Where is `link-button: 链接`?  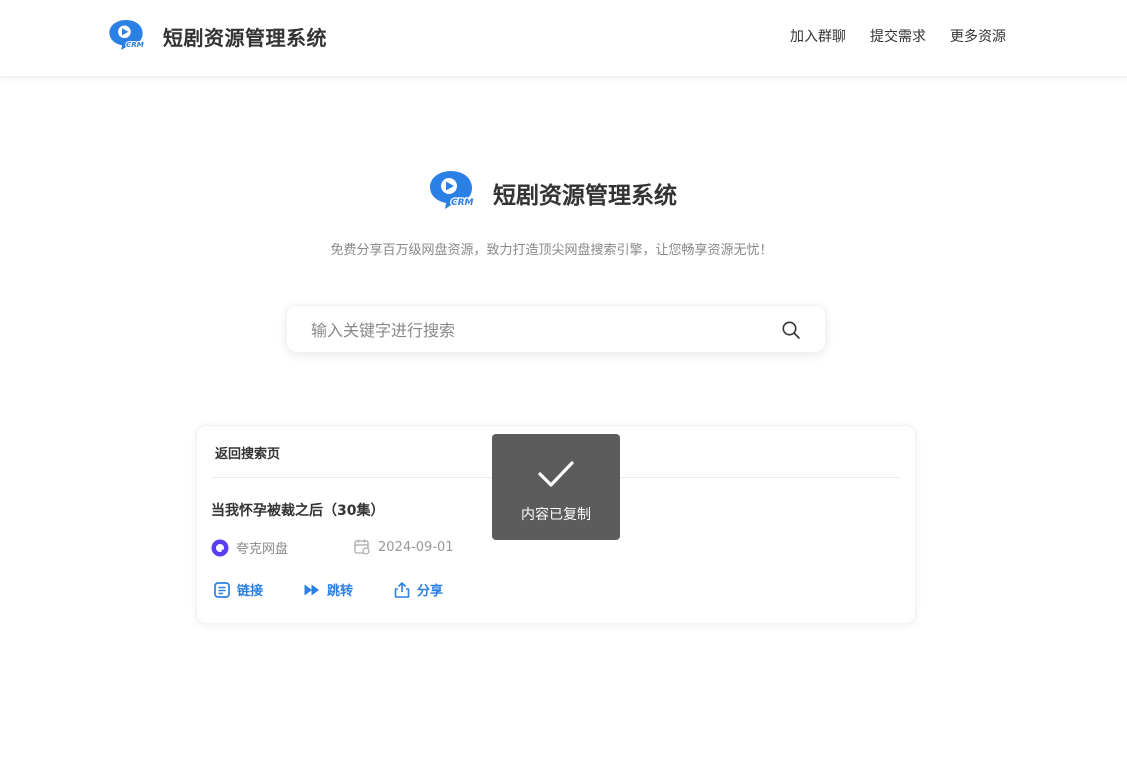 link-button: 链接 is located at coordinates (238, 589).